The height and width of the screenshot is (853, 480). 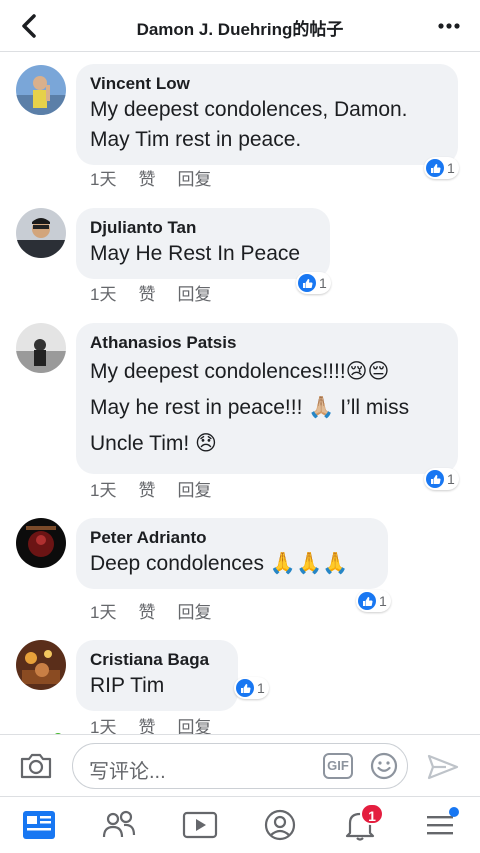 What do you see at coordinates (127, 685) in the screenshot?
I see `comment-text: RIP Tim` at bounding box center [127, 685].